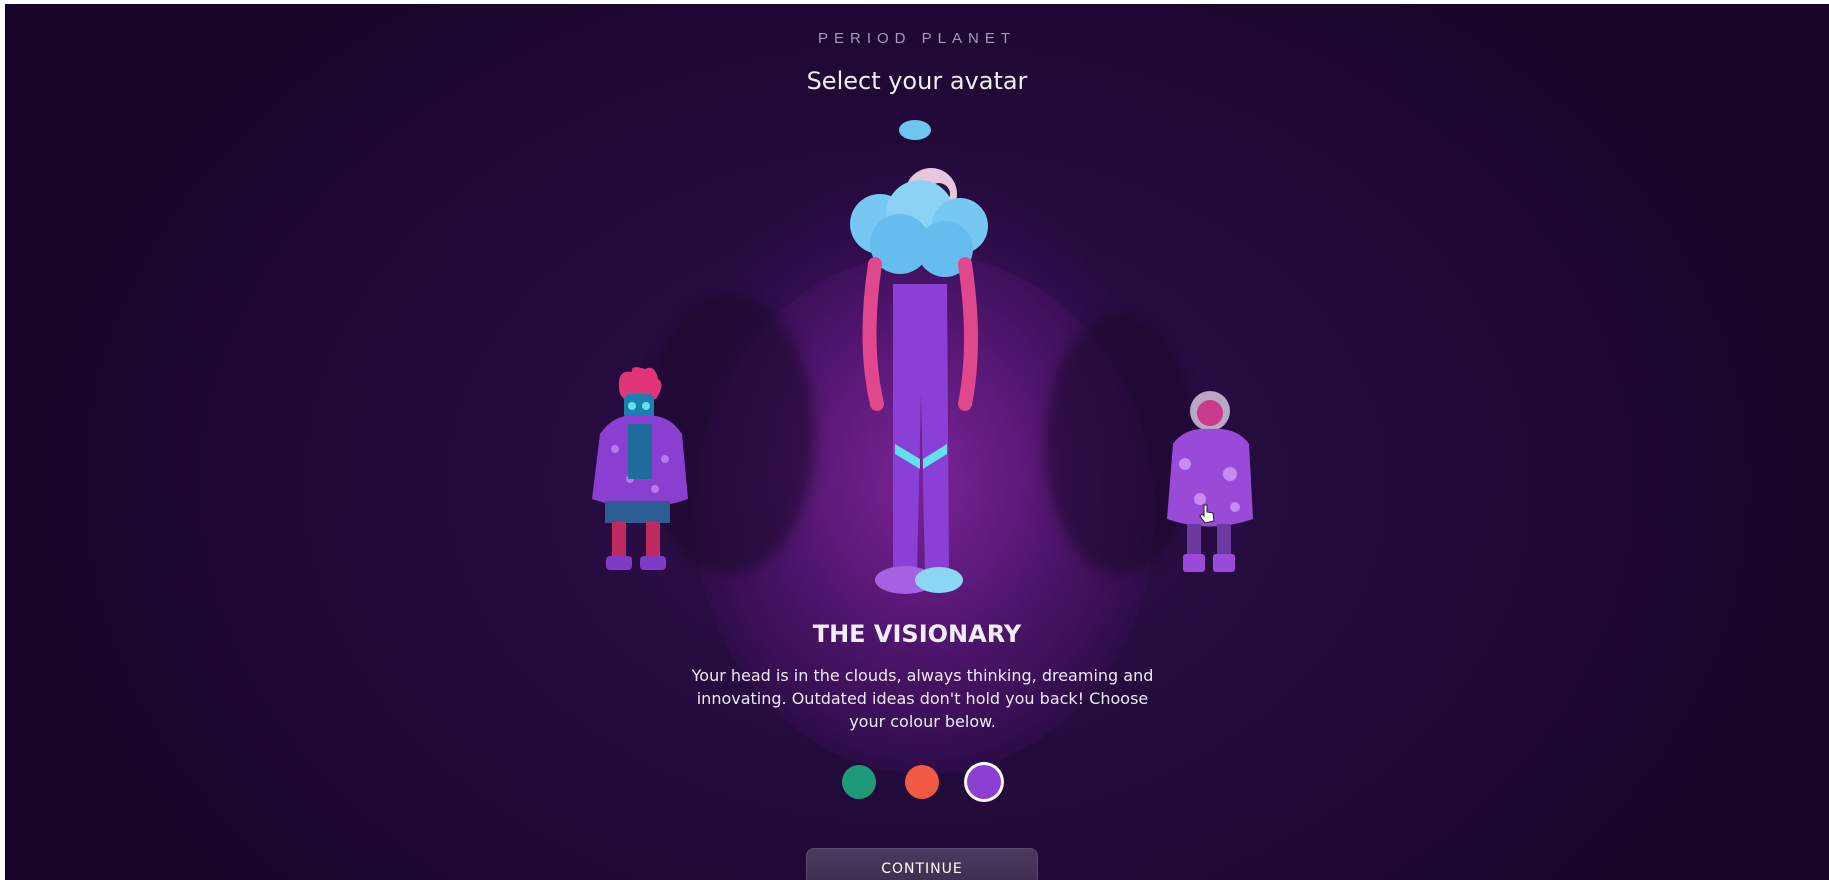 Image resolution: width=1829 pixels, height=880 pixels. Describe the element at coordinates (917, 634) in the screenshot. I see `avatar-name: THE VISIONARY` at that location.